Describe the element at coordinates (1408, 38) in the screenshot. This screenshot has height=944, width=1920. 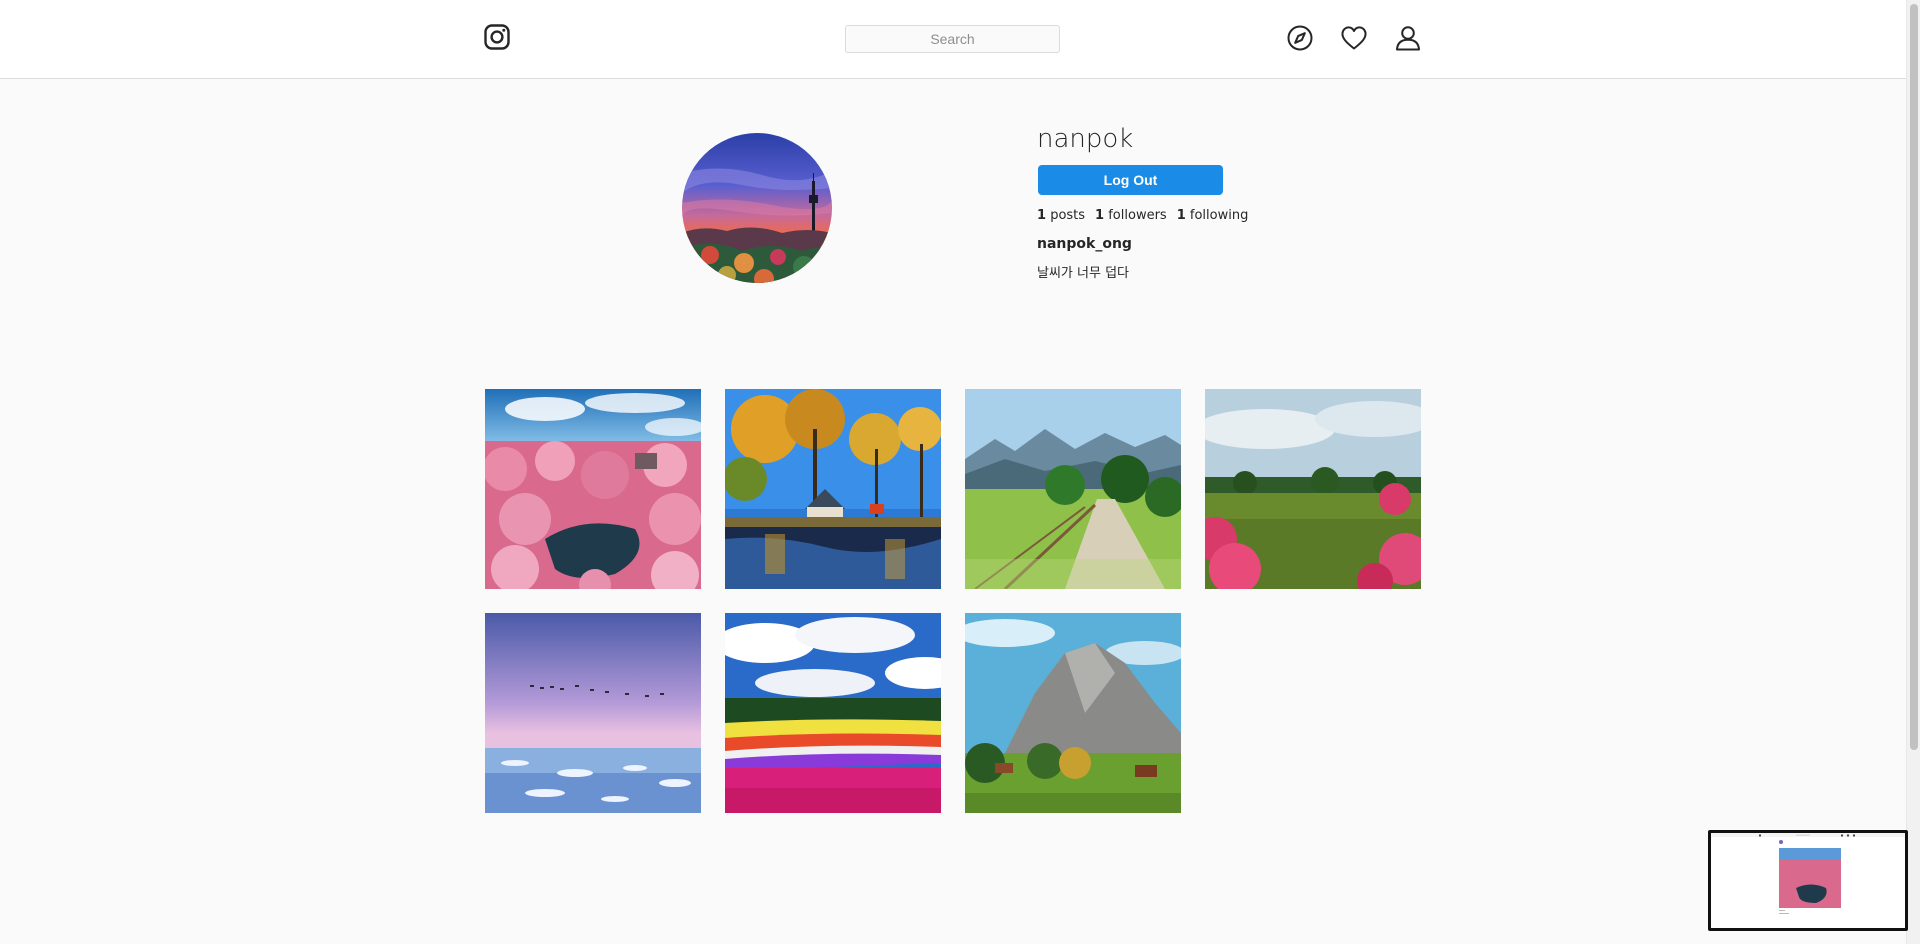
I see `user-icon` at that location.